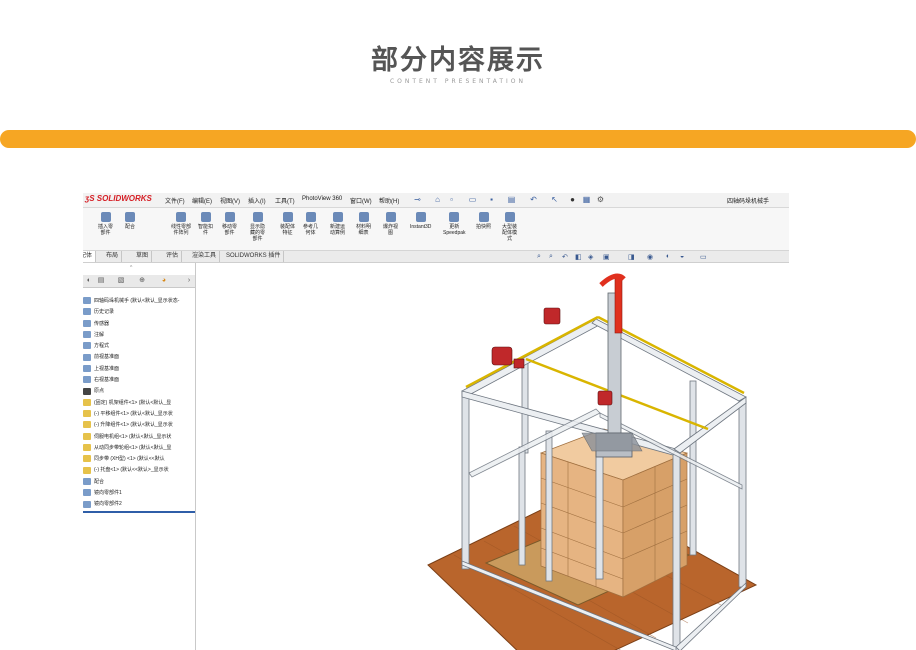  What do you see at coordinates (572, 199) in the screenshot?
I see `rebuild-icon: ●` at bounding box center [572, 199].